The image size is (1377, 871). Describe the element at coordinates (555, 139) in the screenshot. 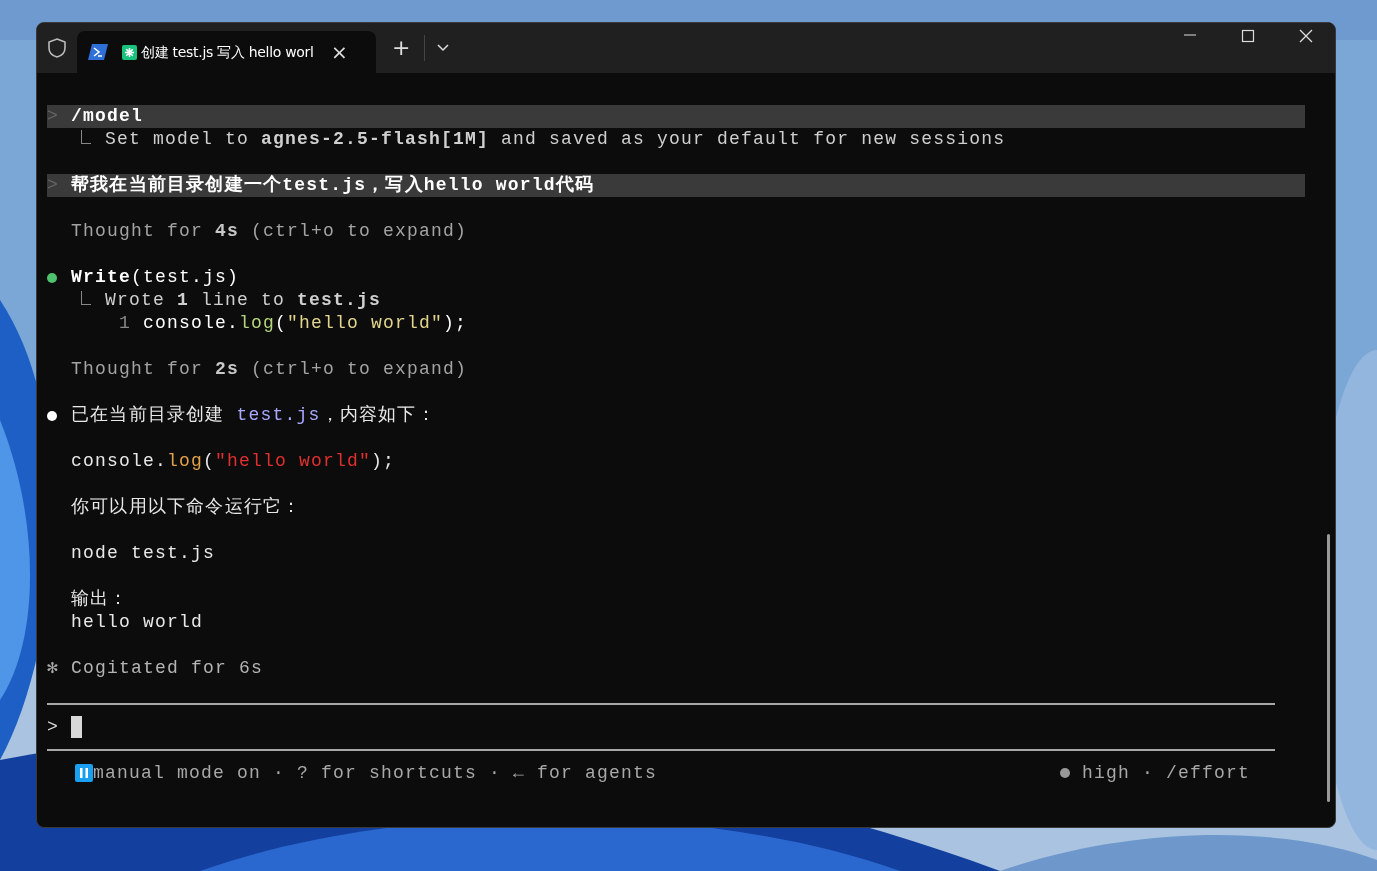

I see `result-text: Set model to agnes-2.5-flash[1M] and saved as your default for new sessions` at that location.